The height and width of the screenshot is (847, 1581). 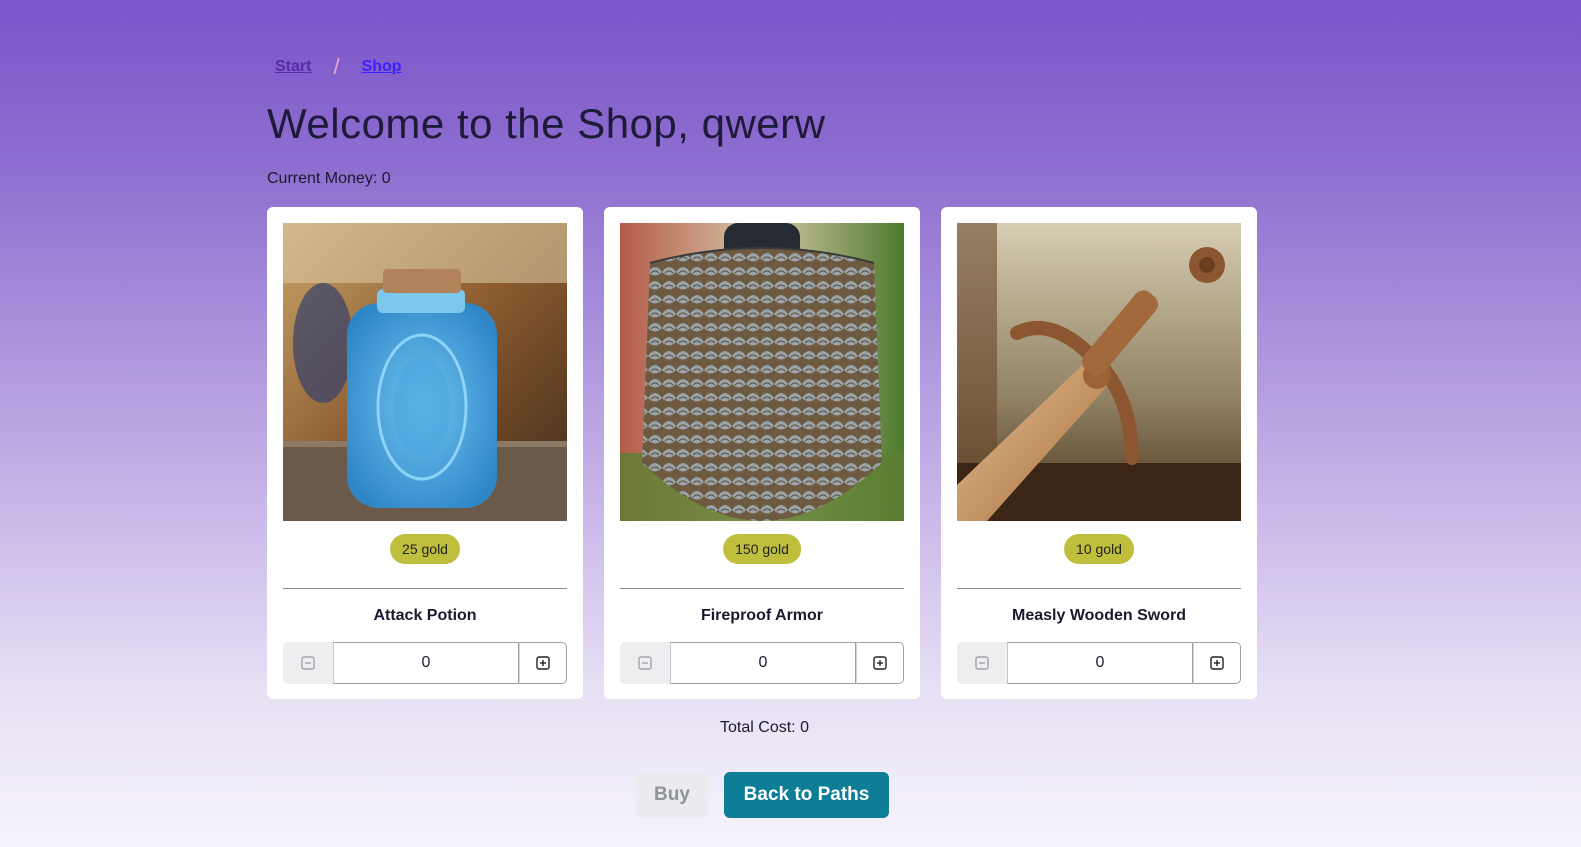 What do you see at coordinates (425, 549) in the screenshot?
I see `price-badge: 25 gold` at bounding box center [425, 549].